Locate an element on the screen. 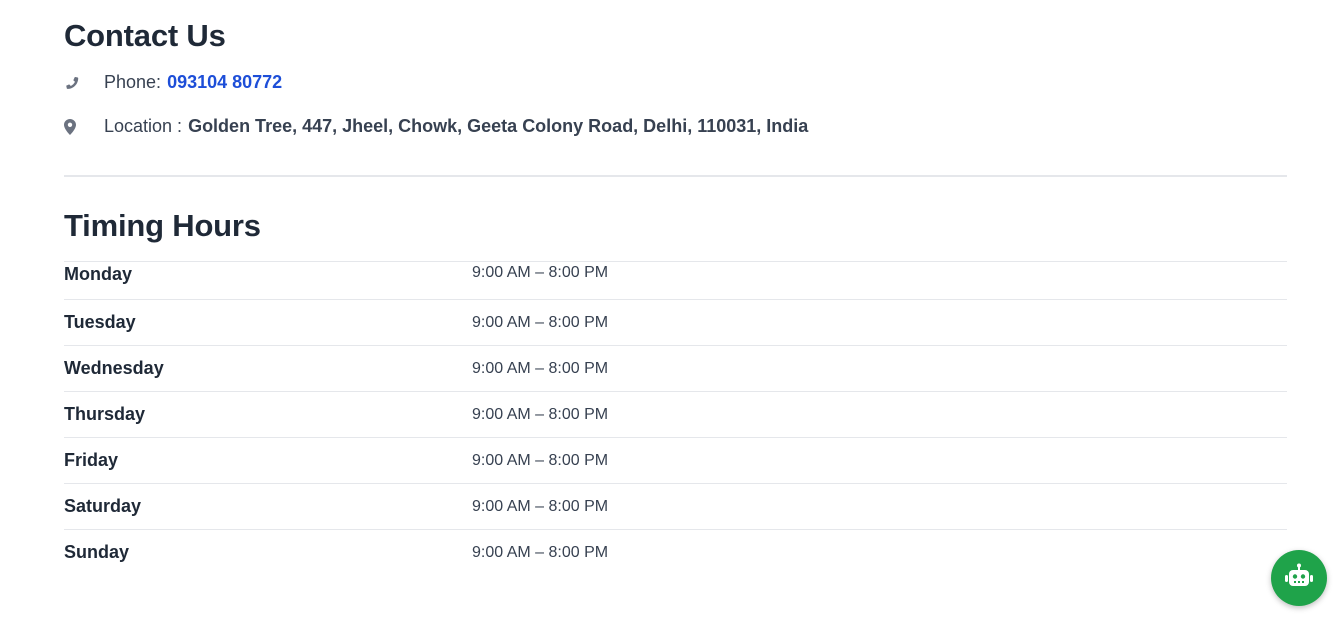 This screenshot has width=1344, height=622. day-cell: Thursday is located at coordinates (105, 414).